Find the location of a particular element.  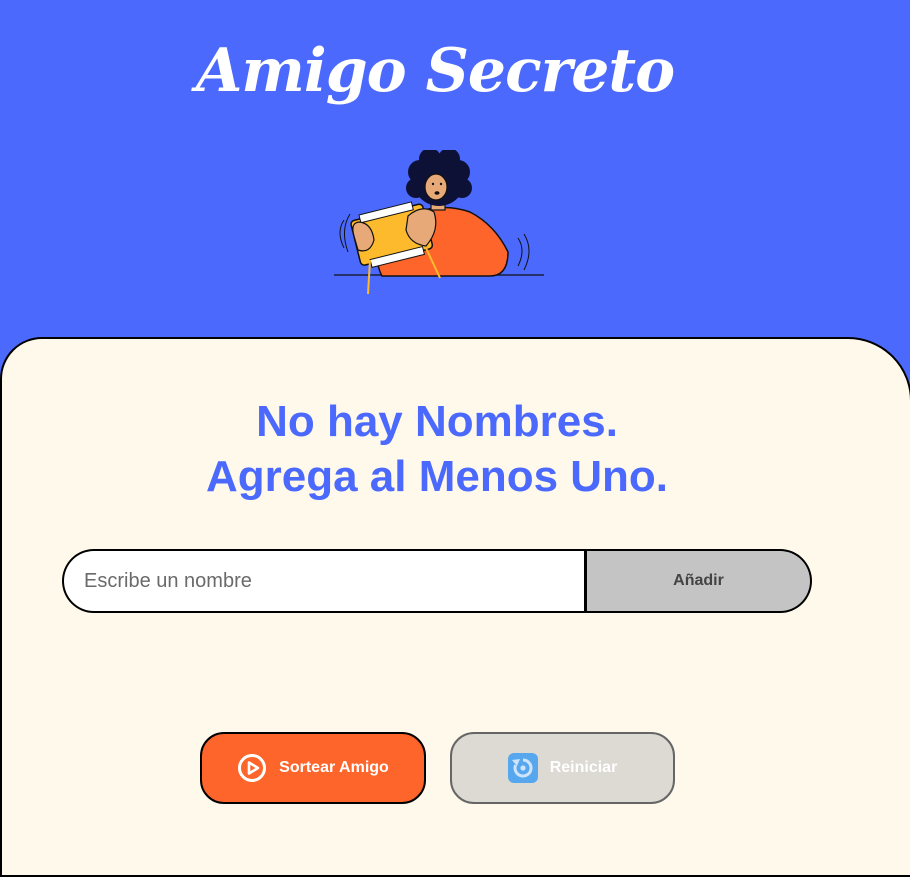

reset-button: Reiniciar is located at coordinates (562, 768).